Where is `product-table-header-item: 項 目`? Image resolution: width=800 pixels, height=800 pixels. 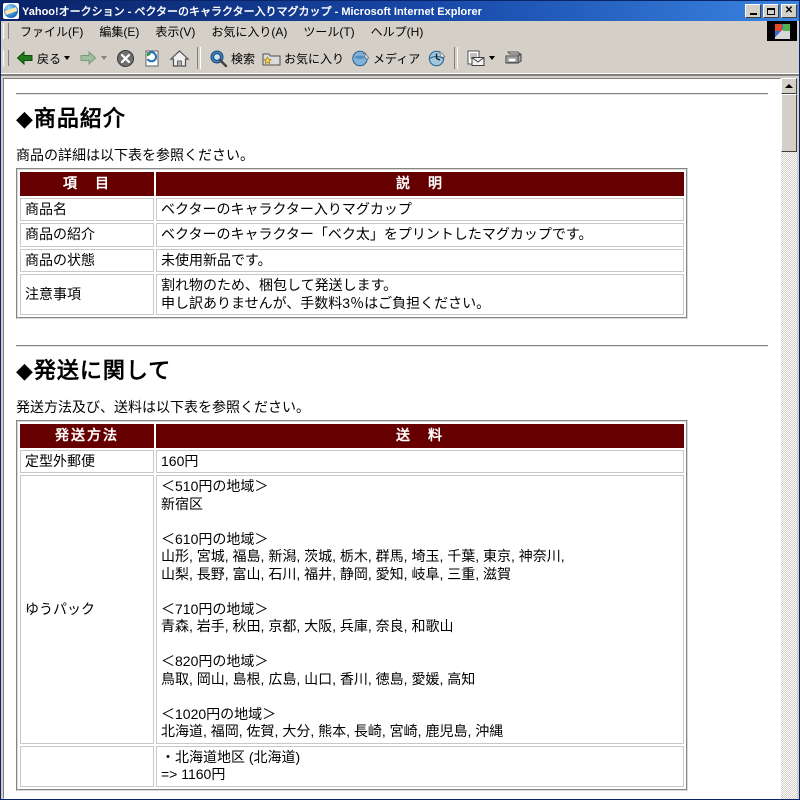
product-table-header-item: 項 目 is located at coordinates (87, 184).